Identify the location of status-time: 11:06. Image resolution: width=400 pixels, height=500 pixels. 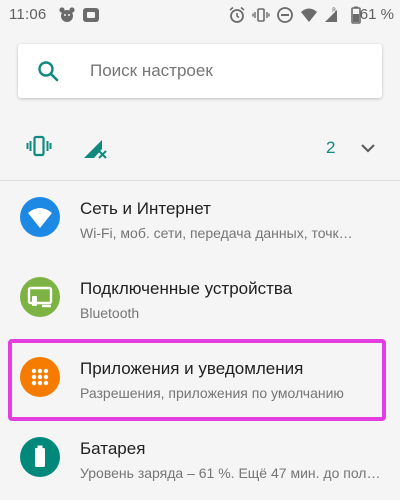
(28, 14).